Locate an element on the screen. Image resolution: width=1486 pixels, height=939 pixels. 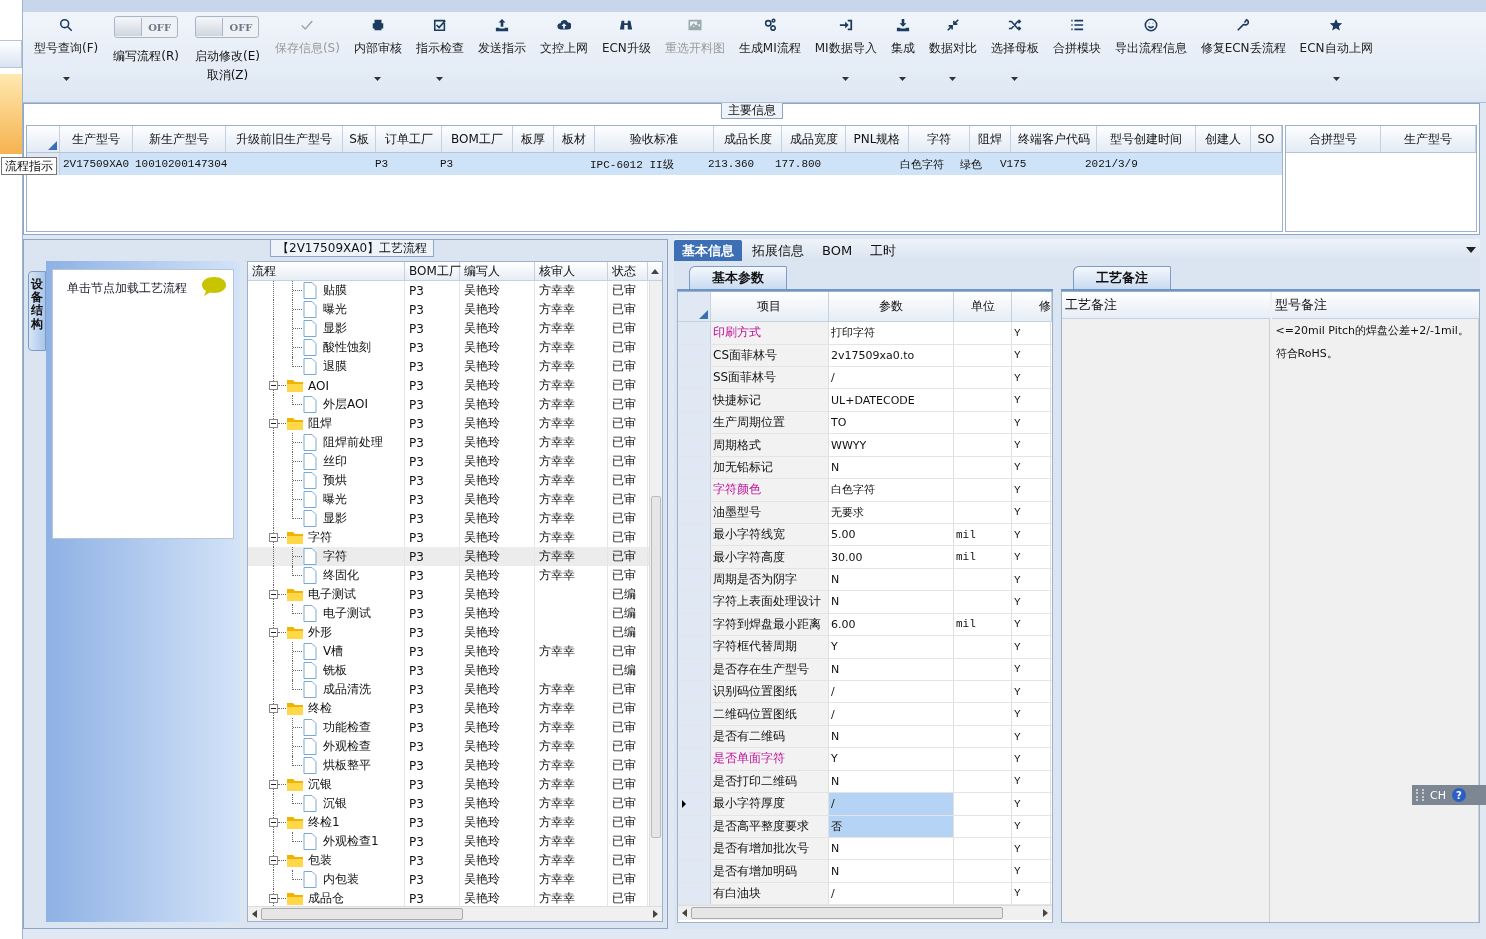
side-tab: 设备结构 is located at coordinates (37, 311).